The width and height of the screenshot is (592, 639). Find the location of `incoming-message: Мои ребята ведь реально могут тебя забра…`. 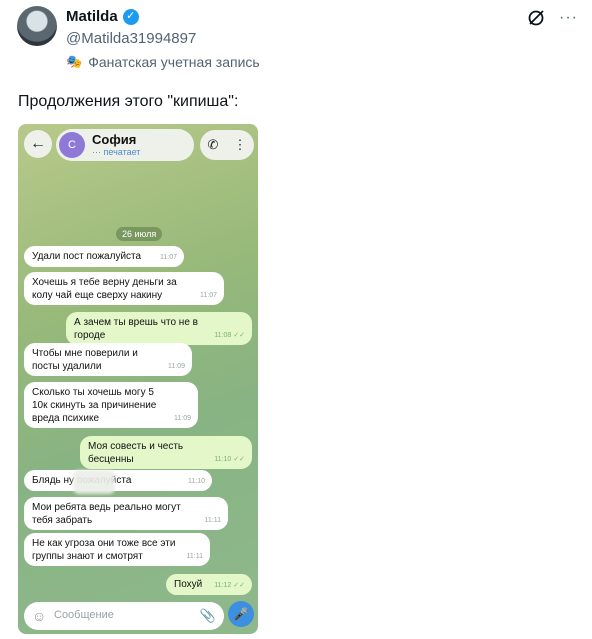

incoming-message: Мои ребята ведь реально могут тебя забра… is located at coordinates (126, 513).